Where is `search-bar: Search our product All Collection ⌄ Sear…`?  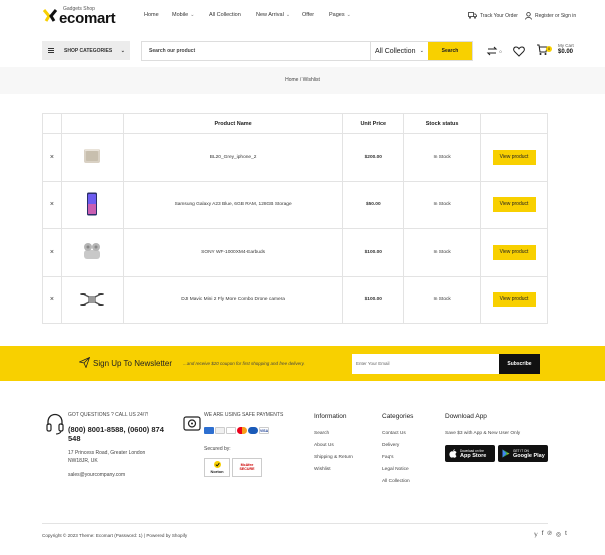
search-bar: Search our product All Collection ⌄ Sear… is located at coordinates (307, 51).